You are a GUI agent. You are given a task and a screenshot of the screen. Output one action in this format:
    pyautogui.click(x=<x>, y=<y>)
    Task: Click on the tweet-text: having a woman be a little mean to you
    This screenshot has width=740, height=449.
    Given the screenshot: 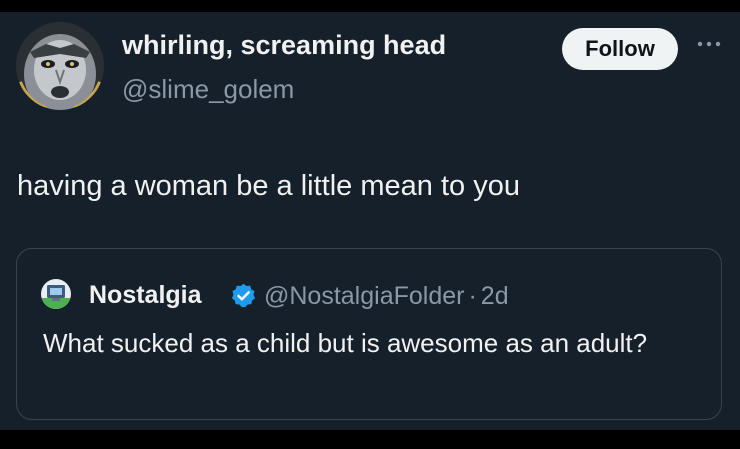 What is the action you would take?
    pyautogui.click(x=268, y=186)
    